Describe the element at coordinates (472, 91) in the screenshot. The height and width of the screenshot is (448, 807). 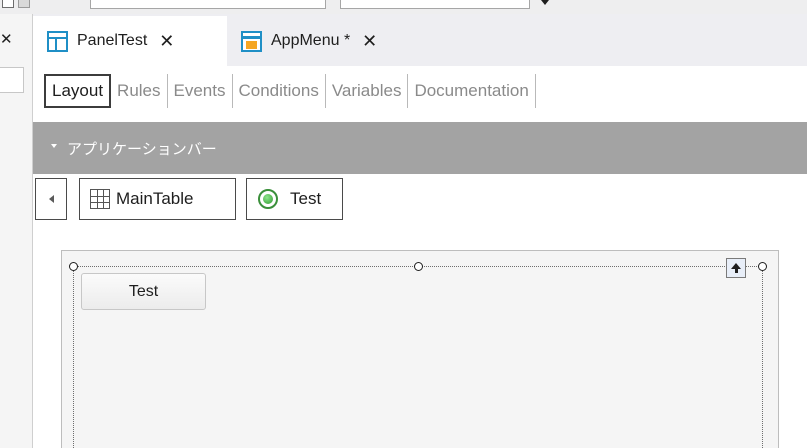
I see `subtab-documentation: Documentation` at that location.